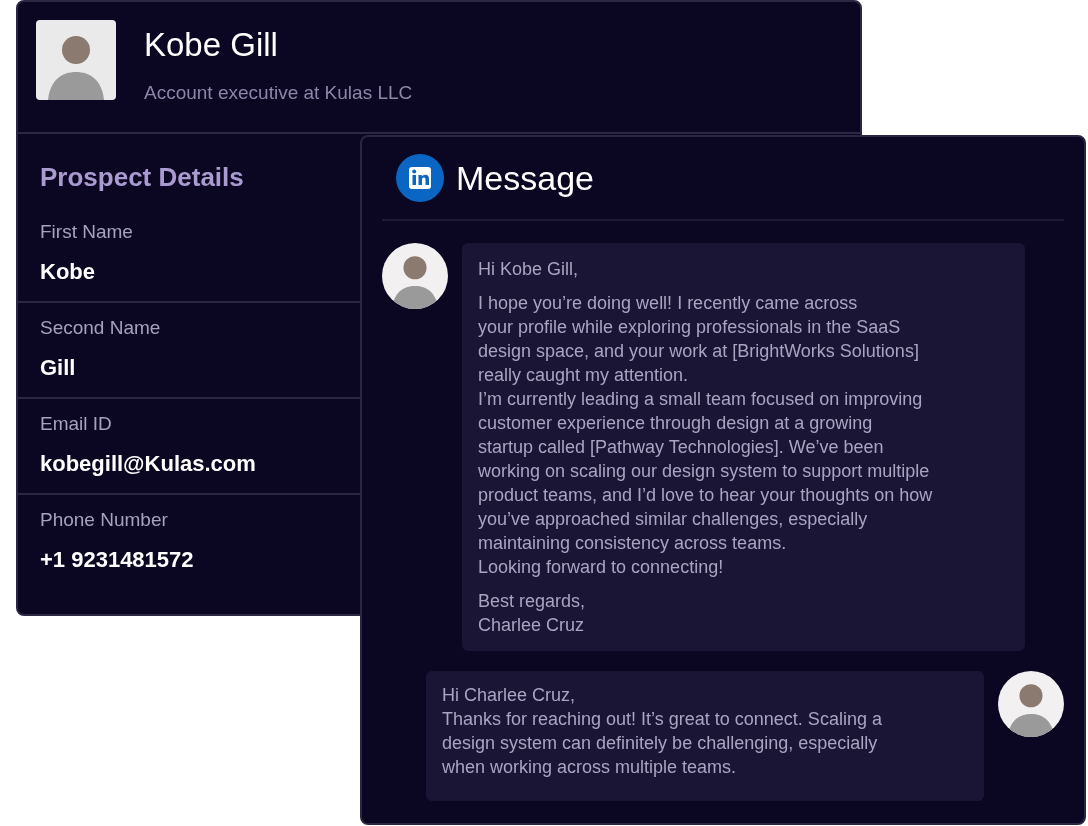 This screenshot has width=1088, height=826. Describe the element at coordinates (662, 731) in the screenshot. I see `message-text: Hi Charlee Cruz, Thanks for reaching out! It’s great to connect. Scaling a design system can definitely be challenging, especially when working across multiple teams.` at that location.